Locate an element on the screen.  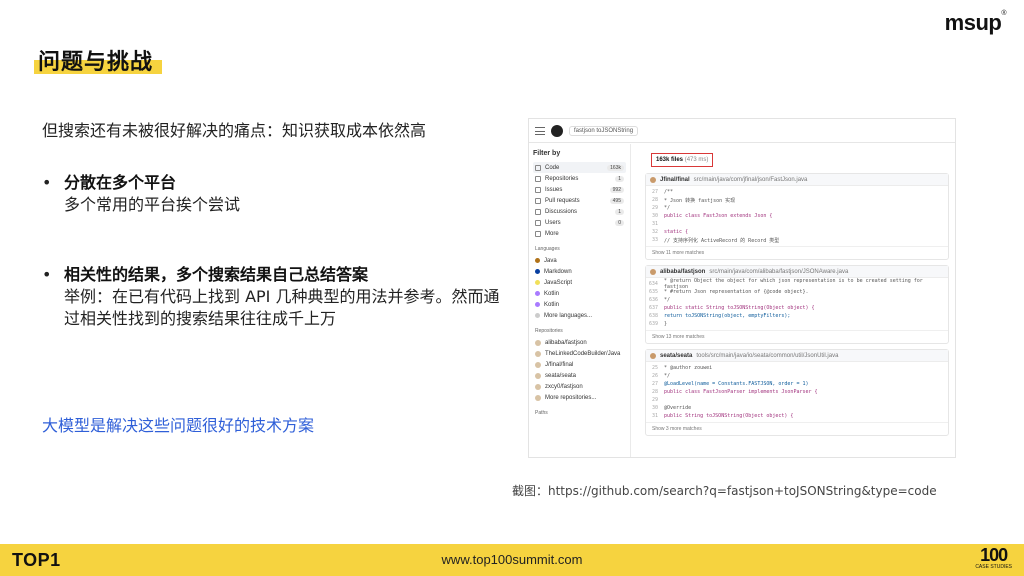
bullet-heading: 分散在多个平台 is located at coordinates (120, 182).